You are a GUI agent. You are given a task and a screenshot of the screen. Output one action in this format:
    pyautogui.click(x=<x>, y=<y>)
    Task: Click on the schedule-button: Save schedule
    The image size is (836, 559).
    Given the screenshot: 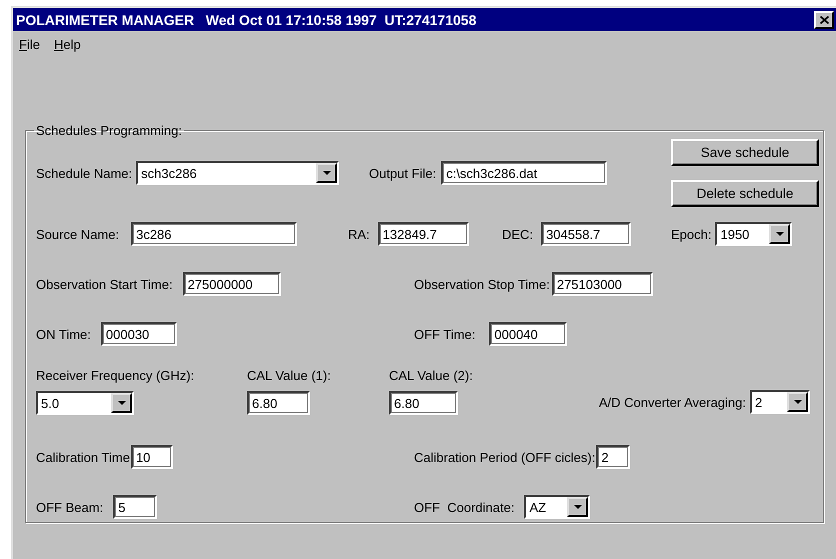 What is the action you would take?
    pyautogui.click(x=745, y=152)
    